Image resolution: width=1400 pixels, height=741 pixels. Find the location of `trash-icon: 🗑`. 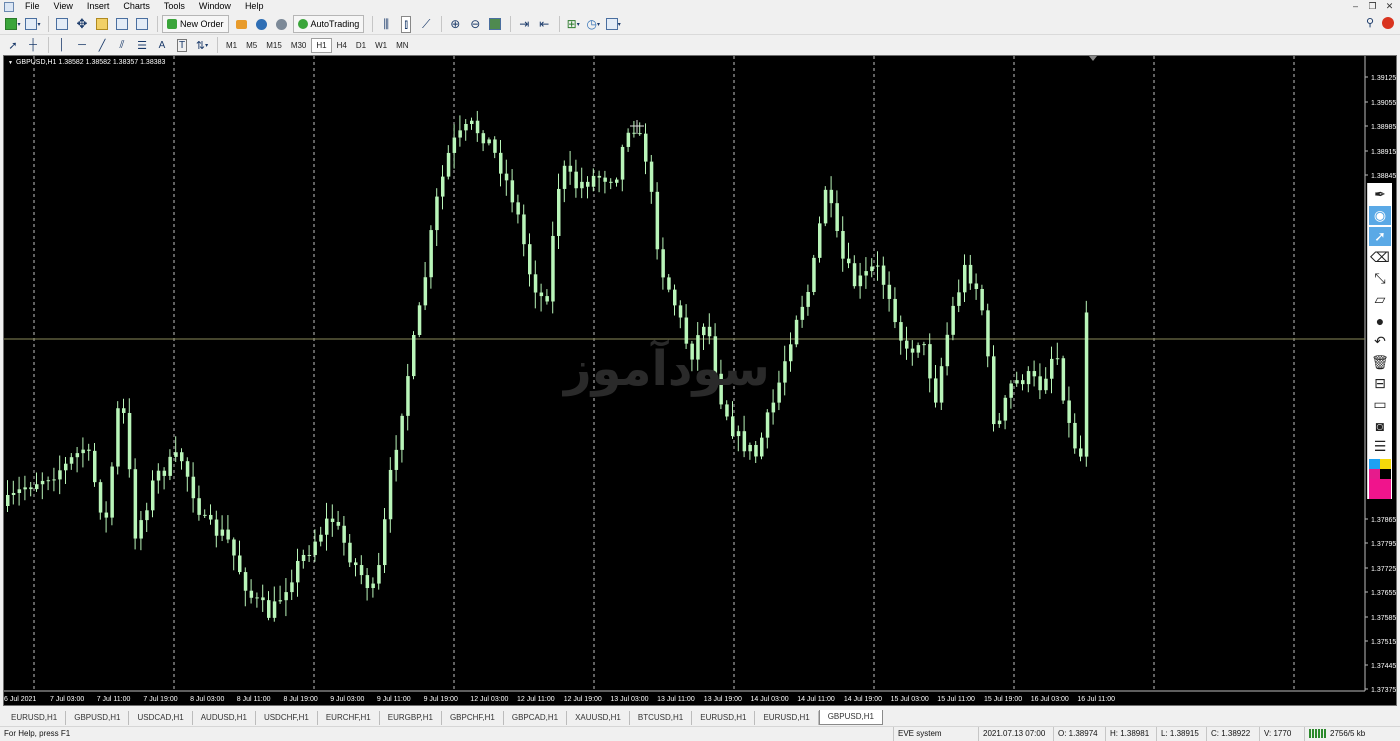

trash-icon: 🗑 is located at coordinates (1380, 362).